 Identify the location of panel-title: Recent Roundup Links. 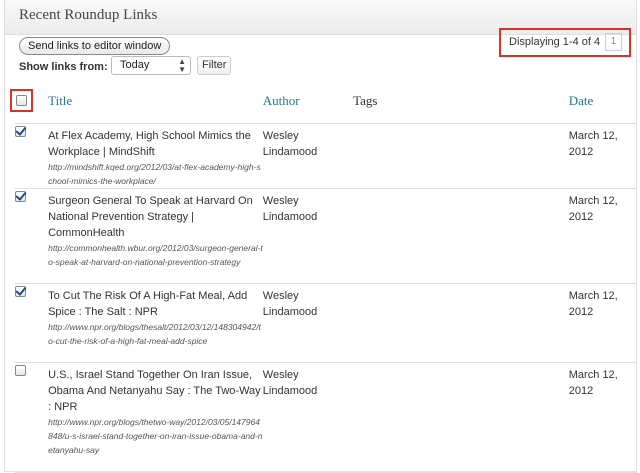
(88, 15).